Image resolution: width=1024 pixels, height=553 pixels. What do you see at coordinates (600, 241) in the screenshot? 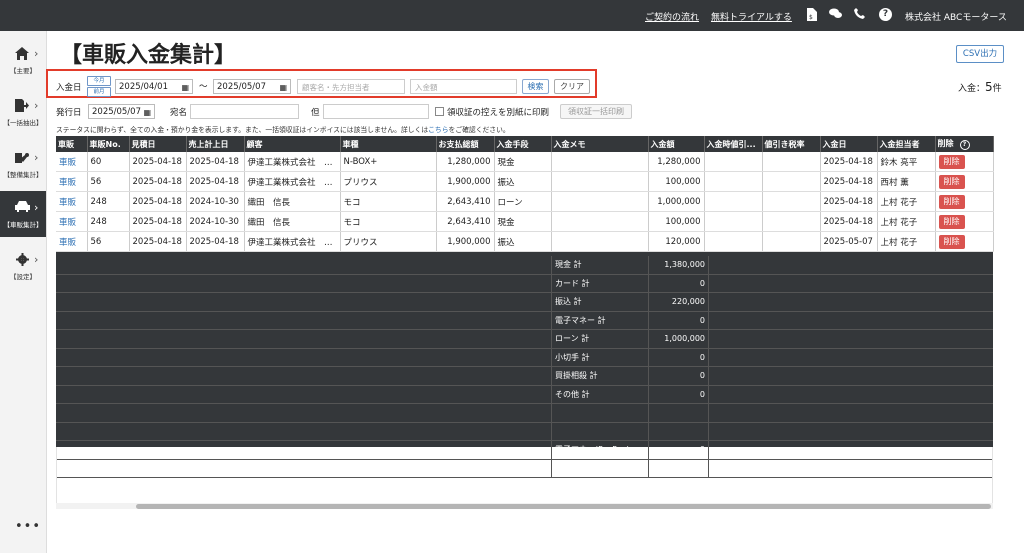
I see `cell-memo` at bounding box center [600, 241].